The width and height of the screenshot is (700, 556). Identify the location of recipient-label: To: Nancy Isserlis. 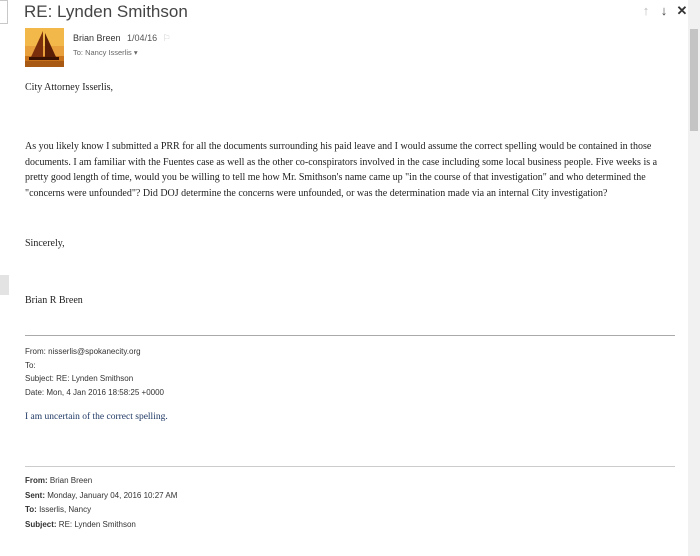
(102, 52).